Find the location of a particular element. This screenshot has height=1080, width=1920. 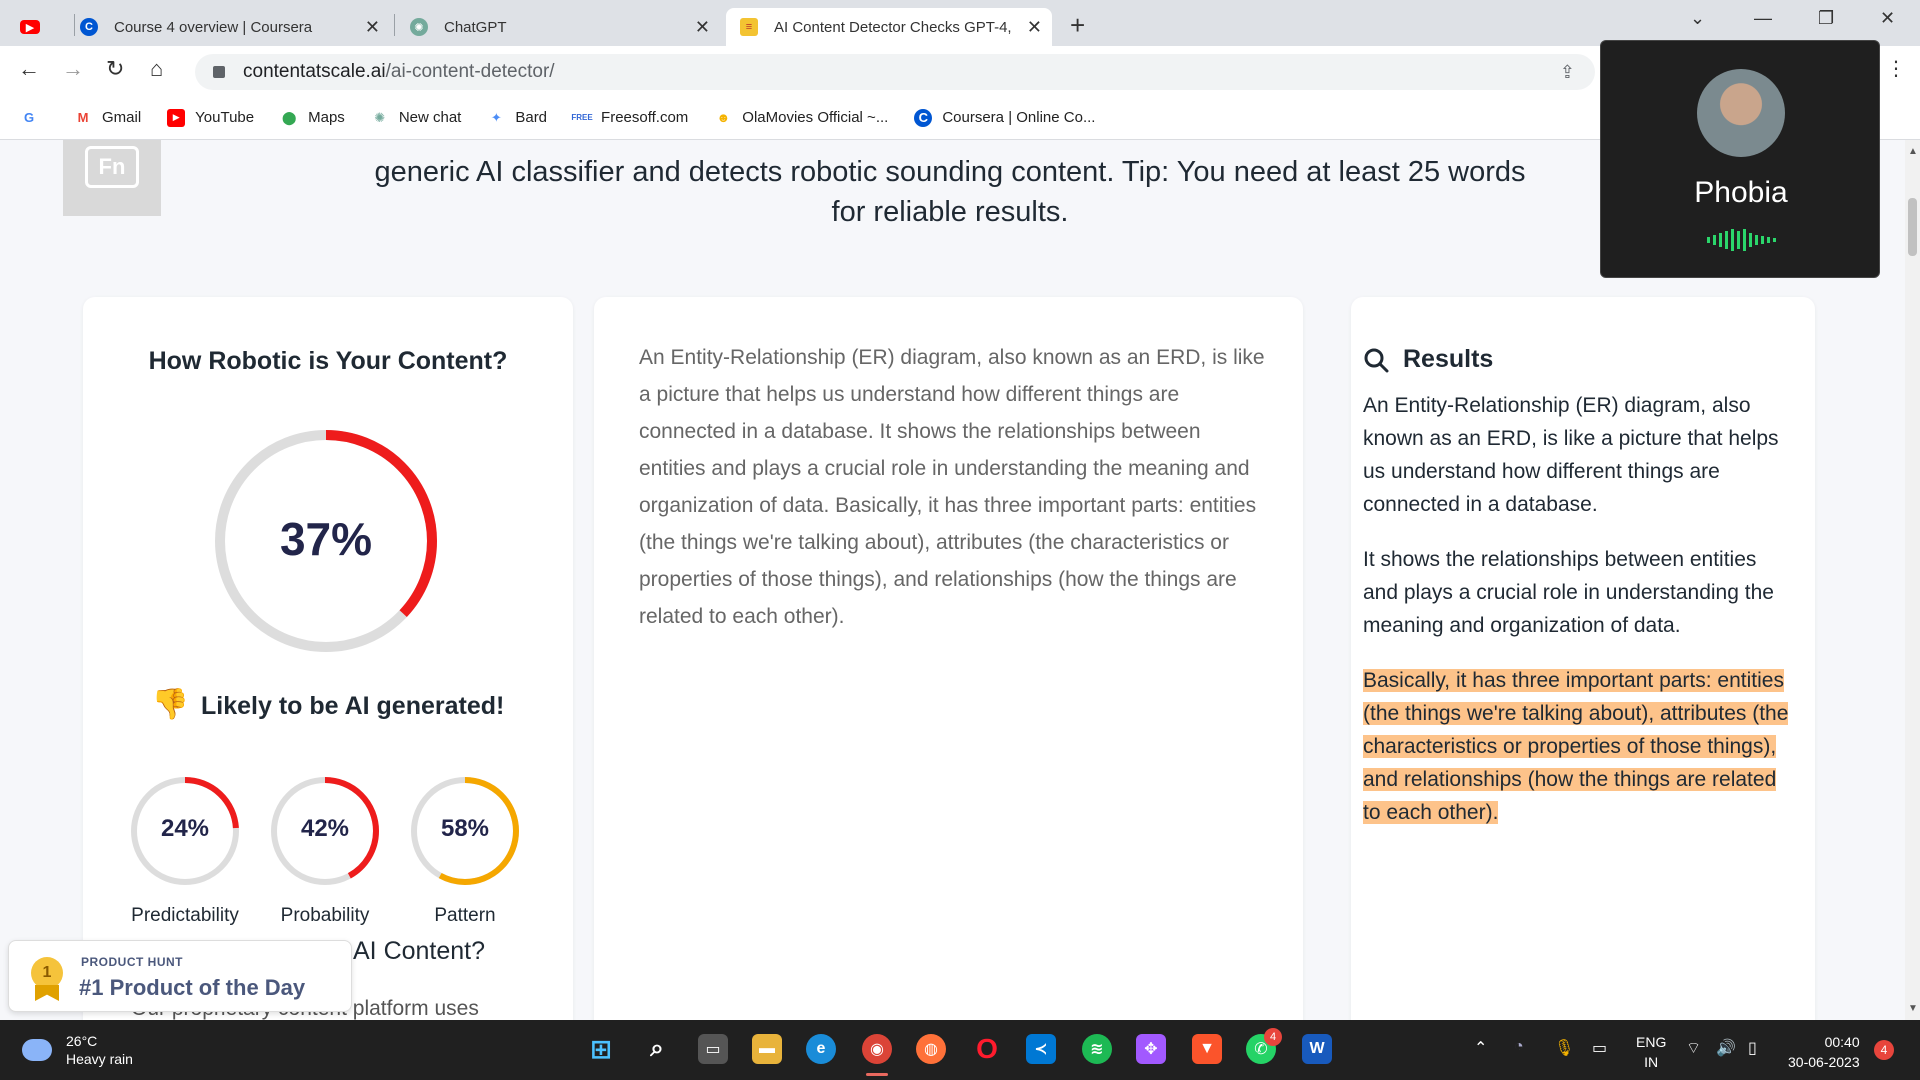

new-tab-button: + is located at coordinates (1077, 25).